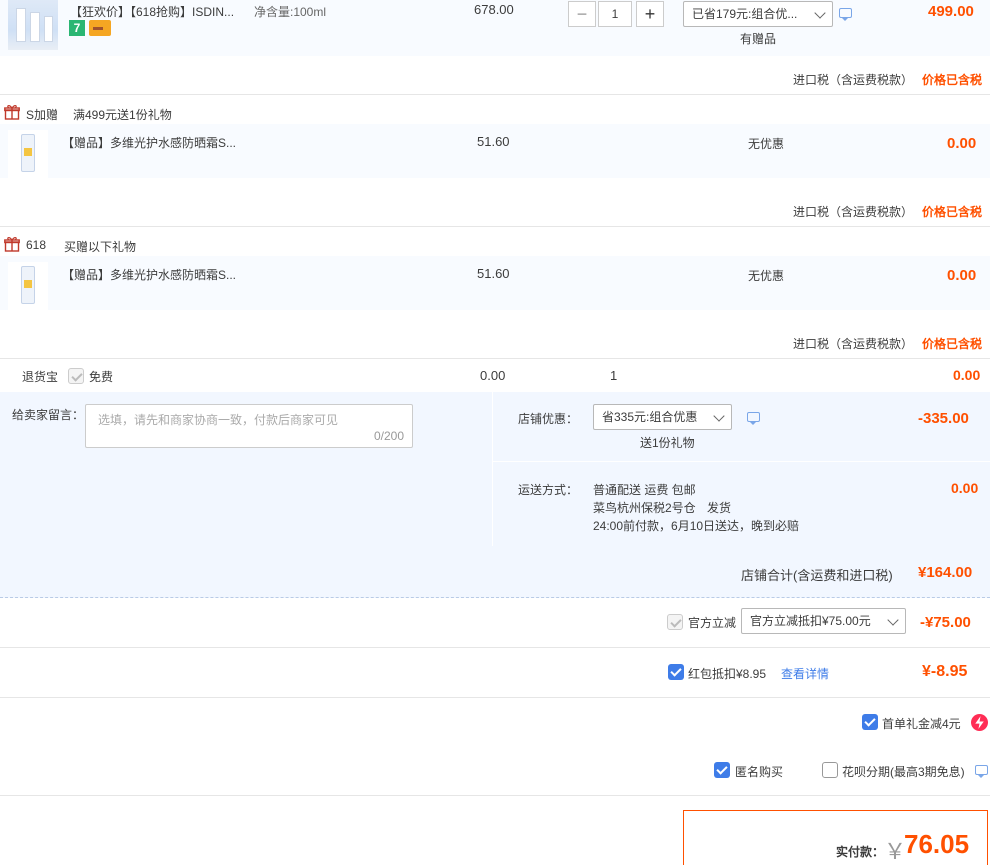  Describe the element at coordinates (759, 772) in the screenshot. I see `anonymous-label: 匿名购买` at that location.